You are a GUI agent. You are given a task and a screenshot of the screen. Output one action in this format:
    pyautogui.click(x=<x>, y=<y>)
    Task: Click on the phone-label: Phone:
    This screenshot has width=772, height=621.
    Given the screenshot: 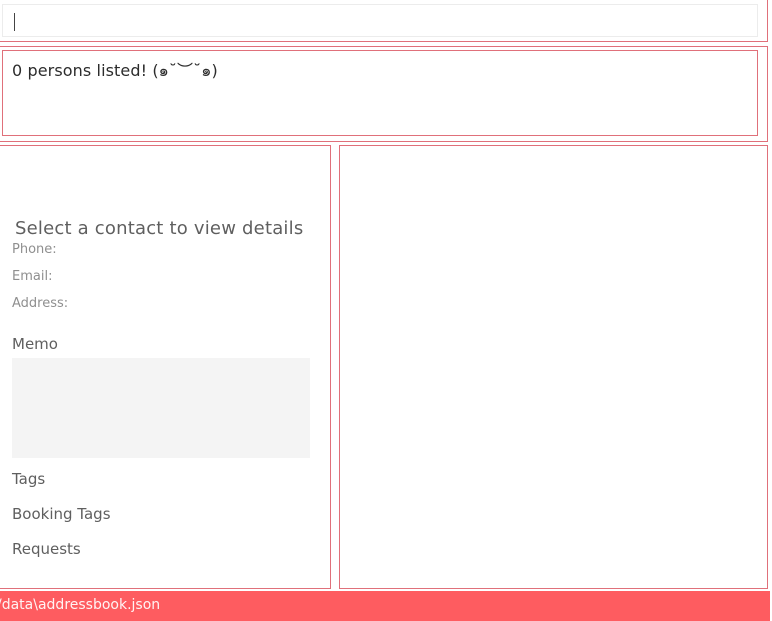 What is the action you would take?
    pyautogui.click(x=34, y=249)
    